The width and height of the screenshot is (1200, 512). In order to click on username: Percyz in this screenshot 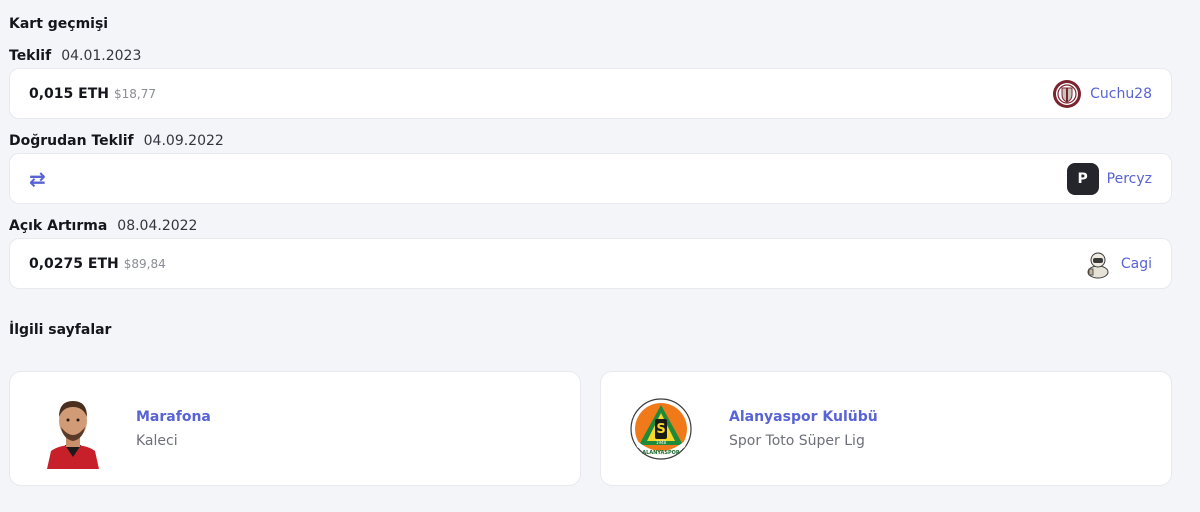, I will do `click(1129, 179)`.